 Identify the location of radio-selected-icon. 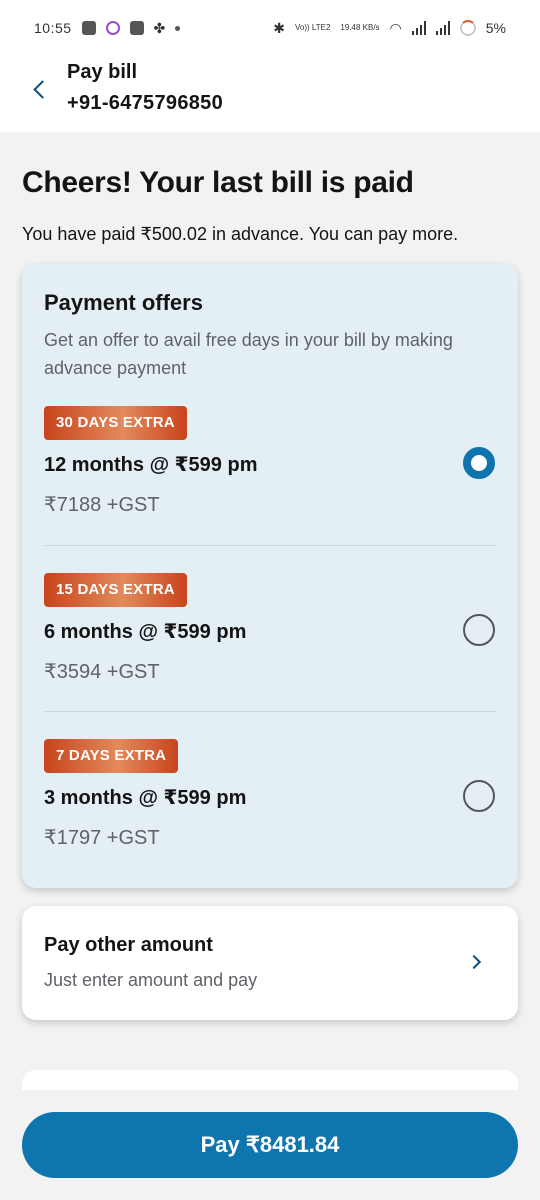
(479, 463).